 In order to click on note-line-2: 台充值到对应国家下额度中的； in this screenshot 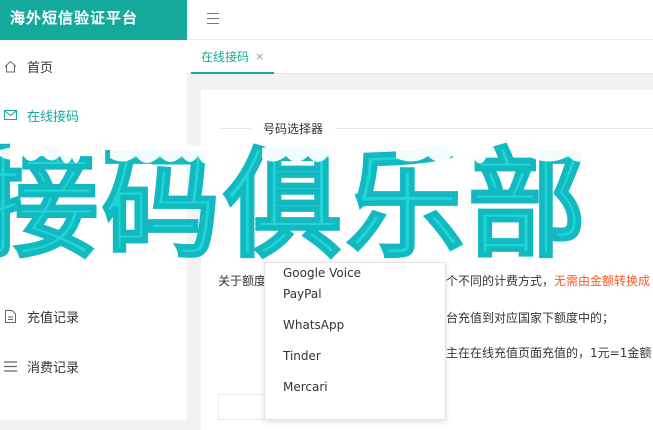, I will do `click(530, 318)`.